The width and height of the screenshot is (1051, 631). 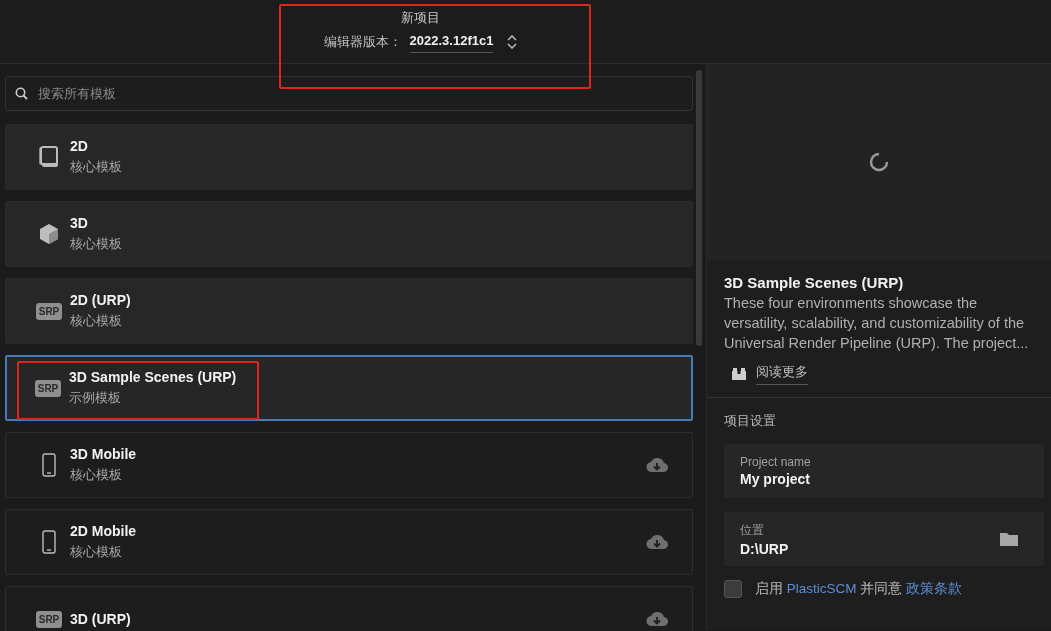 I want to click on input-field: Project name My project, so click(x=884, y=471).